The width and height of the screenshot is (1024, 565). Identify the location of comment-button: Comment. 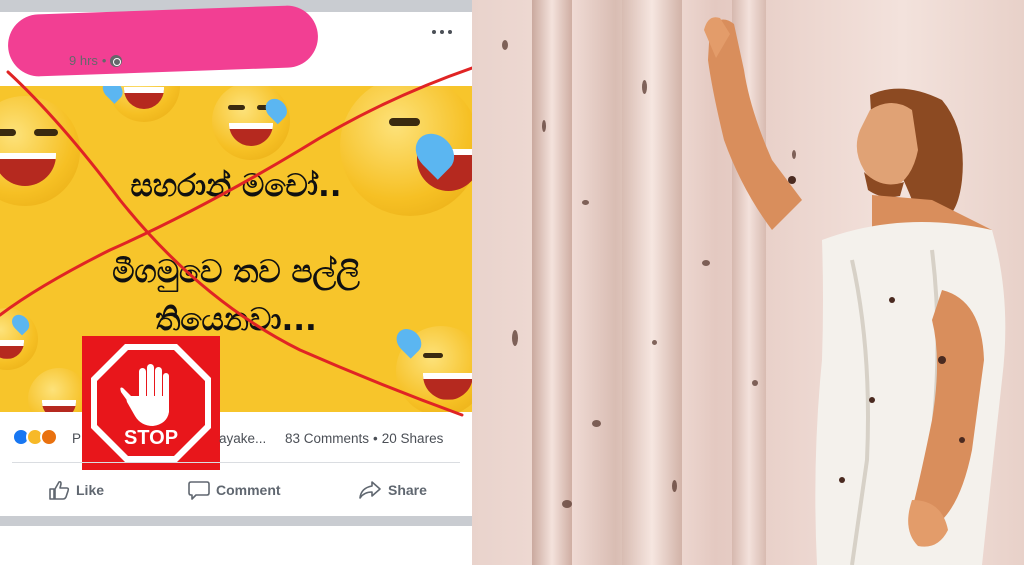
(234, 490).